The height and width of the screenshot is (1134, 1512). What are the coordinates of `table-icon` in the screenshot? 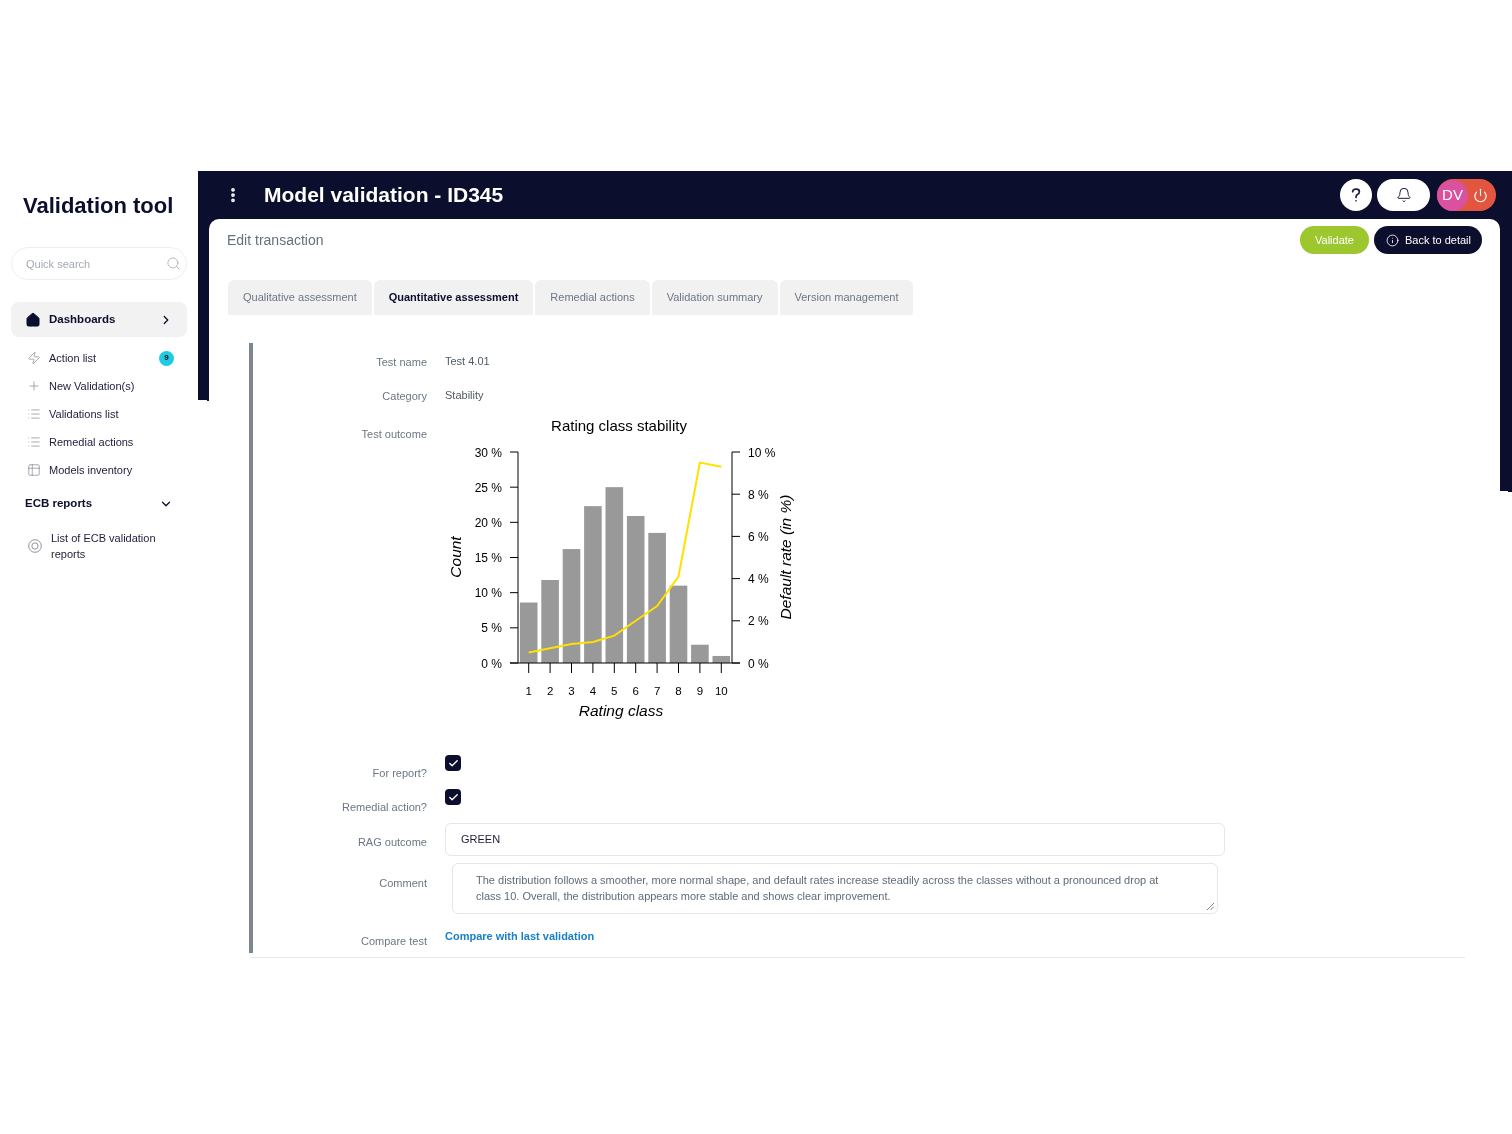 It's located at (34, 470).